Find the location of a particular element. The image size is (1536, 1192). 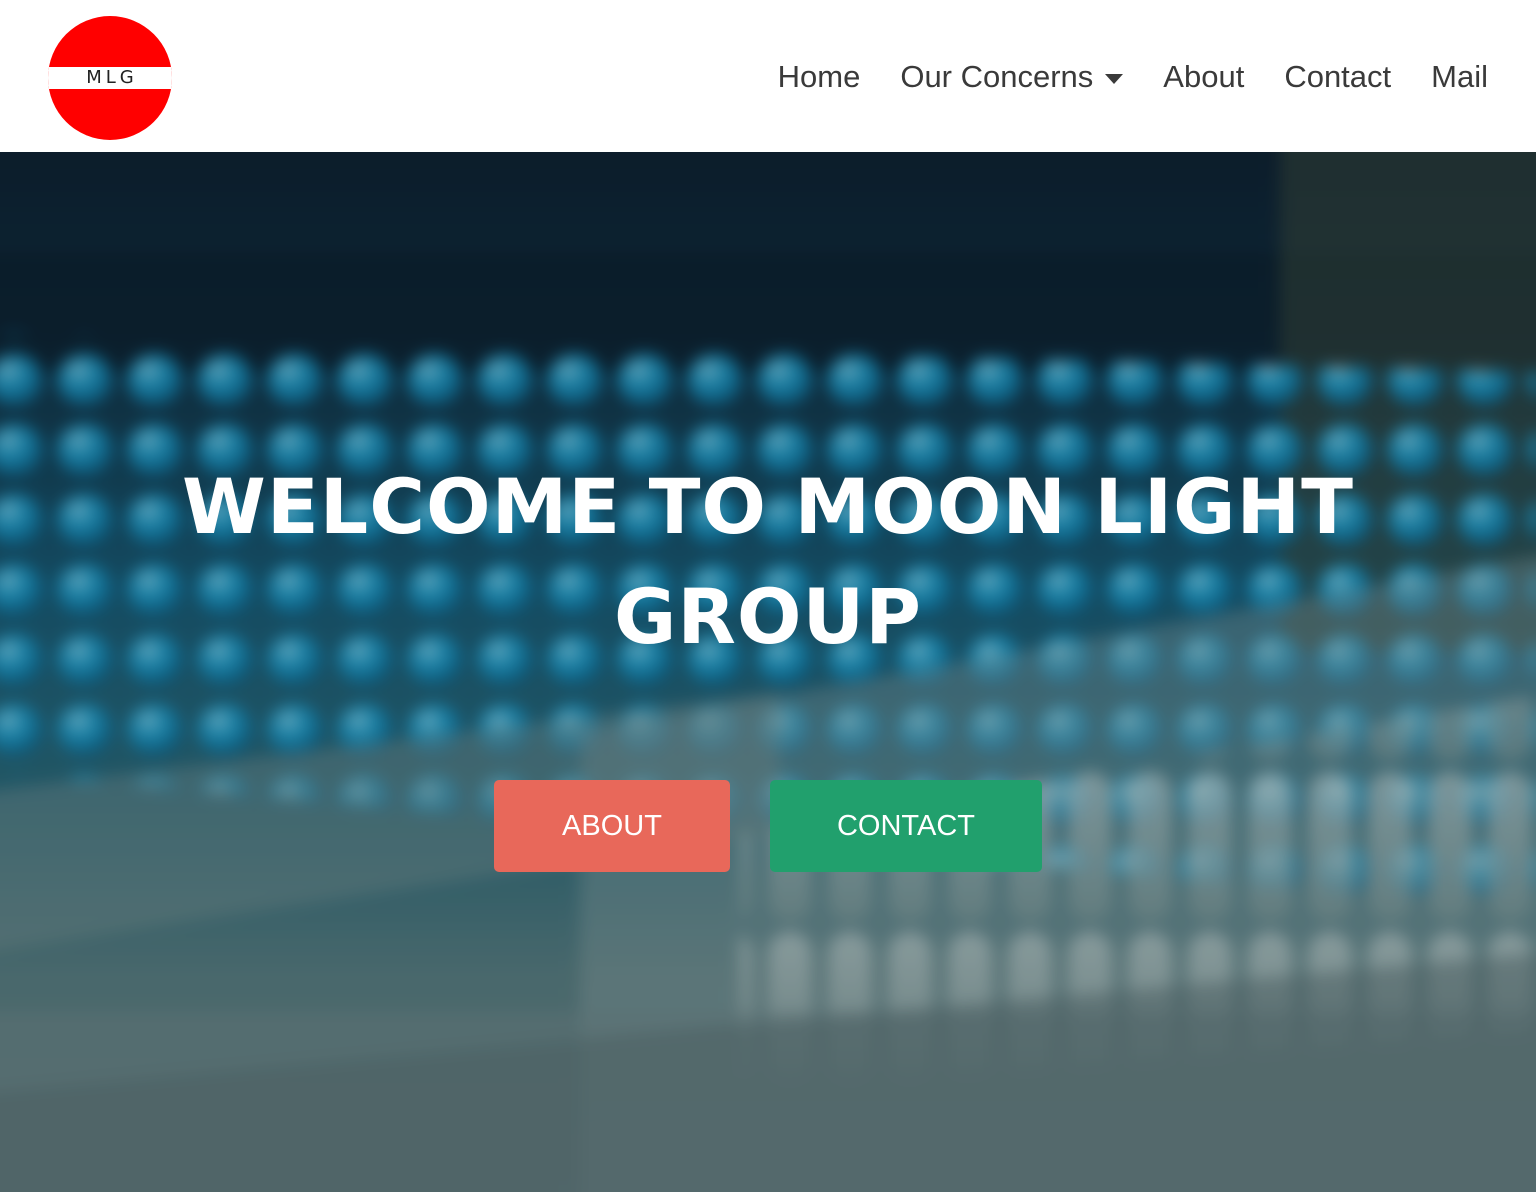

main-nav: Home Our Concerns About Contact Mail is located at coordinates (1133, 77).